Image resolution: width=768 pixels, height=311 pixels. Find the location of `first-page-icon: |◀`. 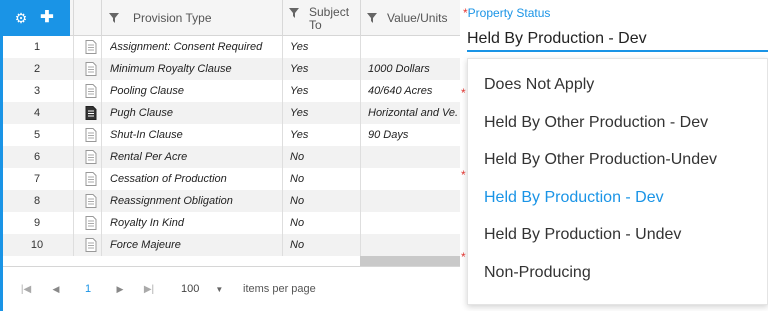

first-page-icon: |◀ is located at coordinates (26, 289).